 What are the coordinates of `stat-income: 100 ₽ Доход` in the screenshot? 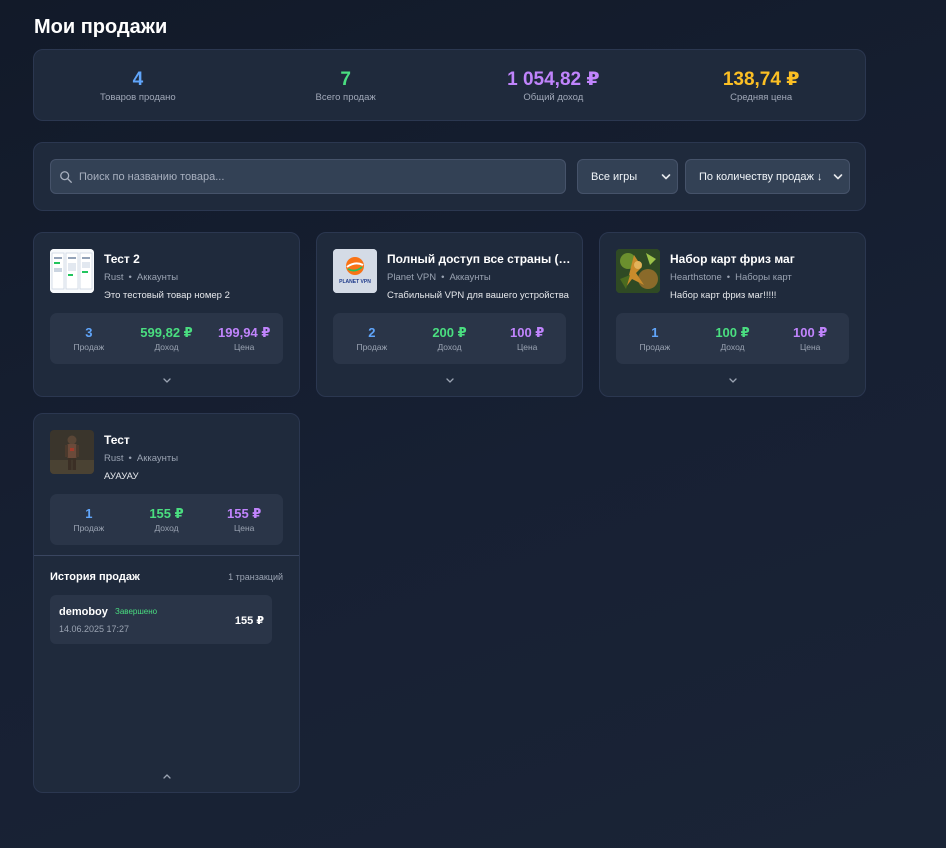 It's located at (733, 338).